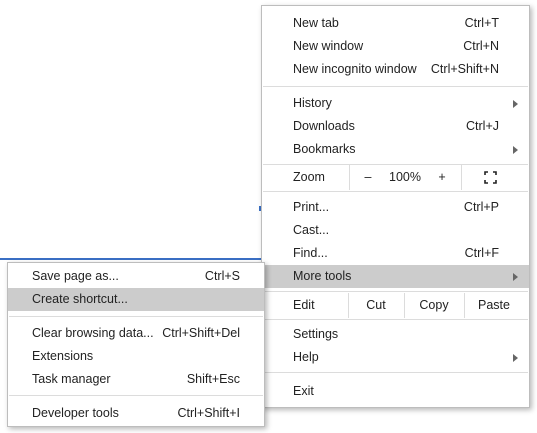  What do you see at coordinates (481, 253) in the screenshot?
I see `menu-item-shortcut: Ctrl+F` at bounding box center [481, 253].